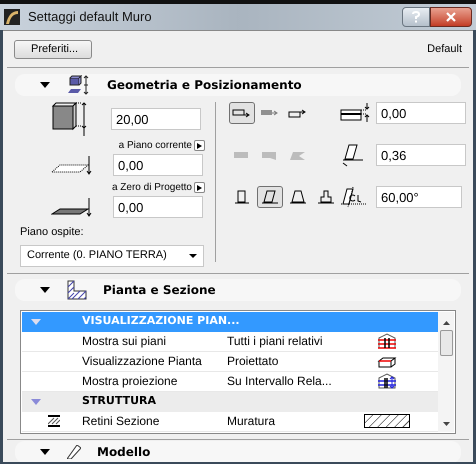  What do you see at coordinates (142, 361) in the screenshot?
I see `property-name: Visualizzazione Pianta` at bounding box center [142, 361].